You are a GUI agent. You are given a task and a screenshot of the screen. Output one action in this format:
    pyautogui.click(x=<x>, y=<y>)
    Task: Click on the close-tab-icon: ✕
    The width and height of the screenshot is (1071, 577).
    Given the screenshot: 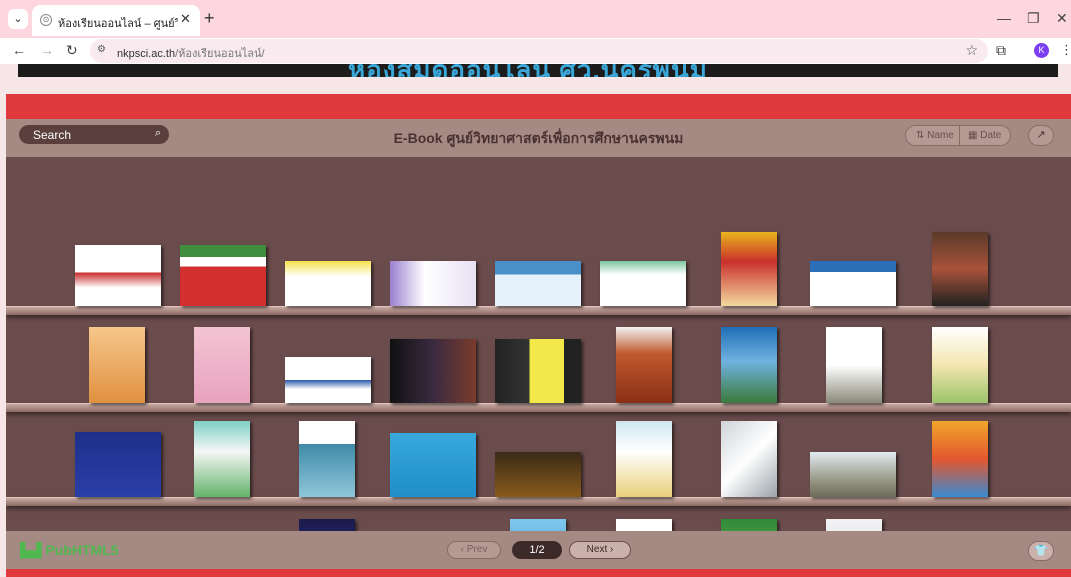 What is the action you would take?
    pyautogui.click(x=185, y=19)
    